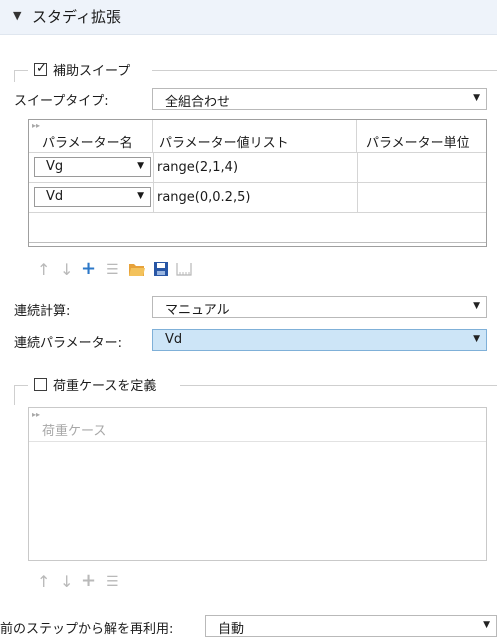  Describe the element at coordinates (198, 102) in the screenshot. I see `sweep-type-value: 全組合わせ` at that location.